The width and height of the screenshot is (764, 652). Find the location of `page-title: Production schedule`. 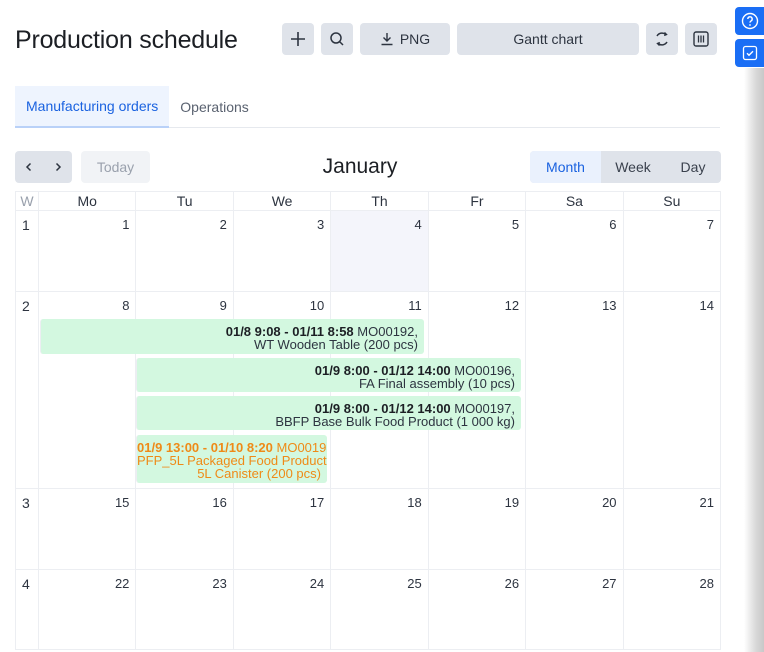

page-title: Production schedule is located at coordinates (126, 40).